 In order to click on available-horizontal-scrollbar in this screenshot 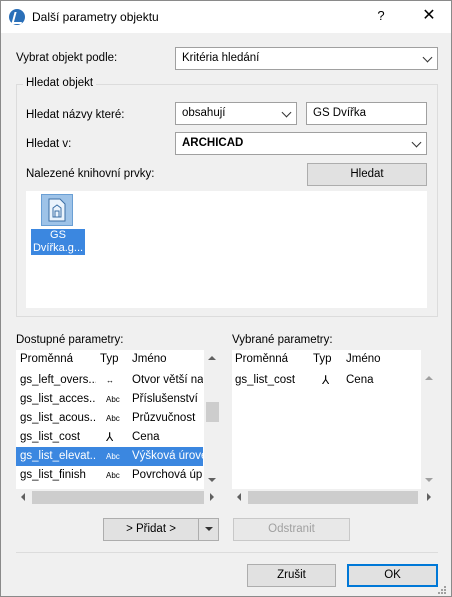, I will do `click(118, 497)`.